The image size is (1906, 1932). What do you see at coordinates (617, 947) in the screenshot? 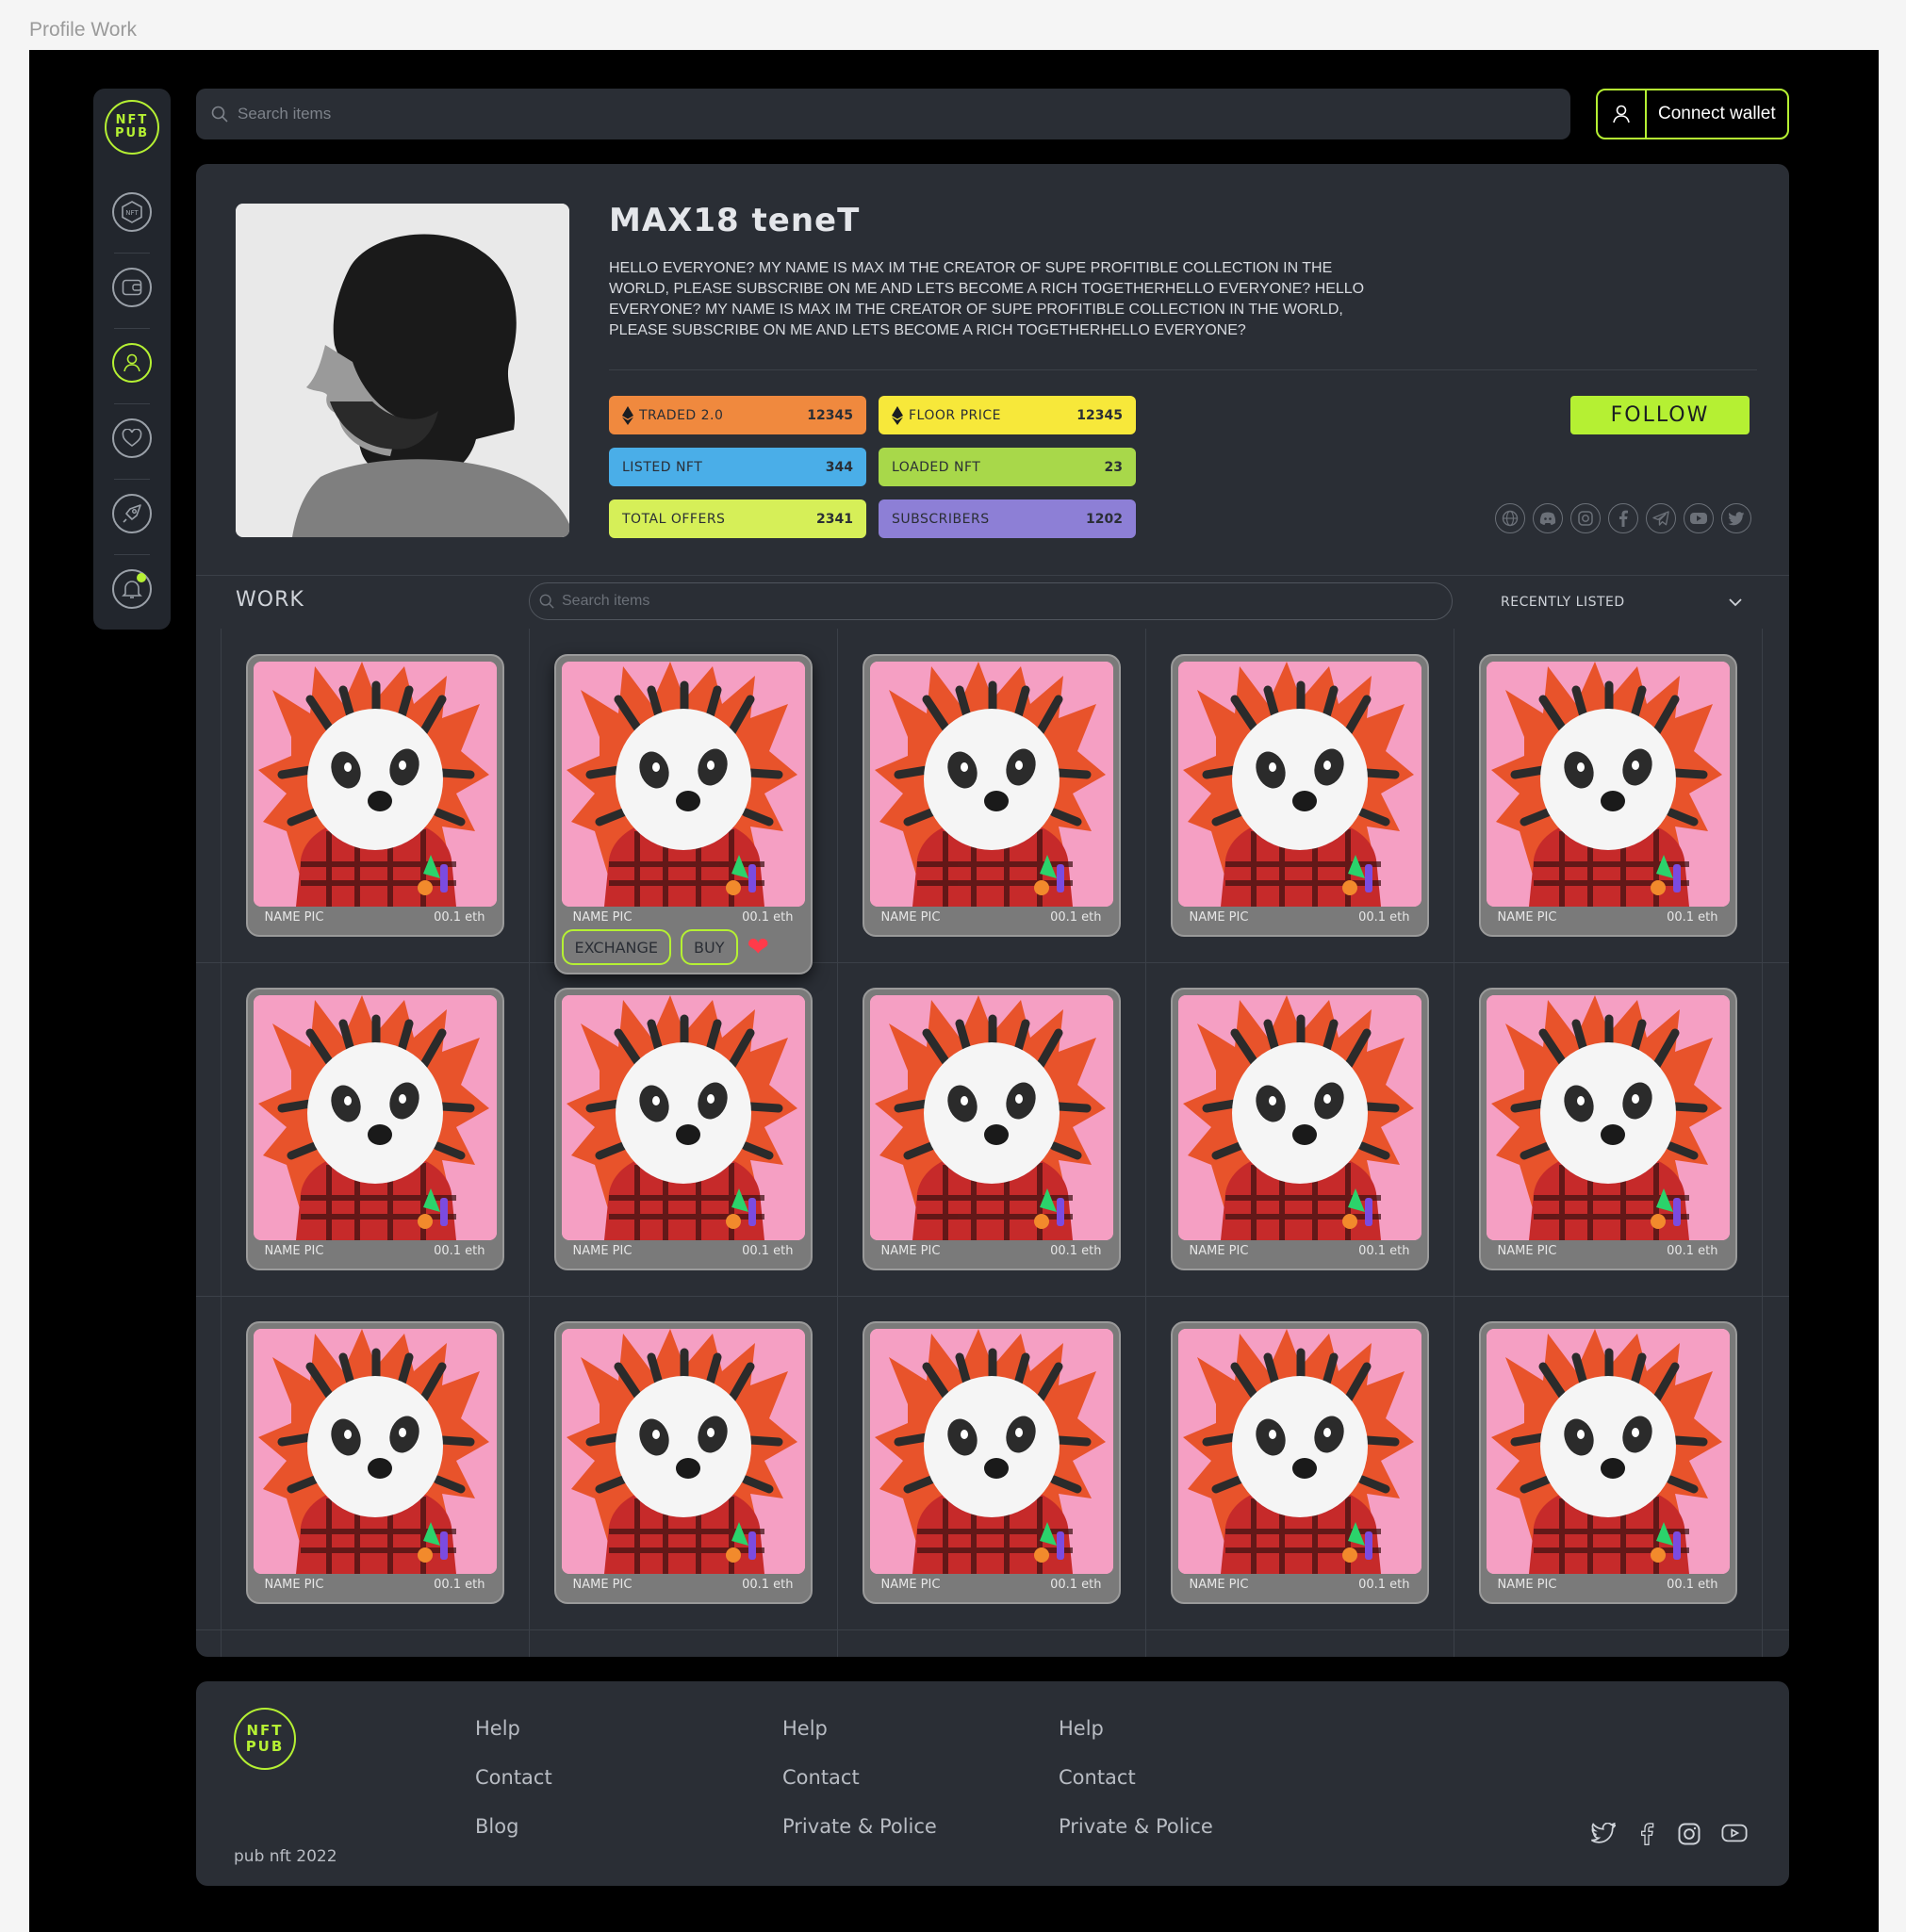
I see `exchange-button: EXCHANGE` at bounding box center [617, 947].